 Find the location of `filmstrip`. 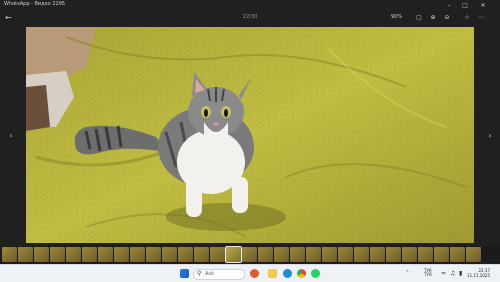

filmstrip is located at coordinates (250, 254).